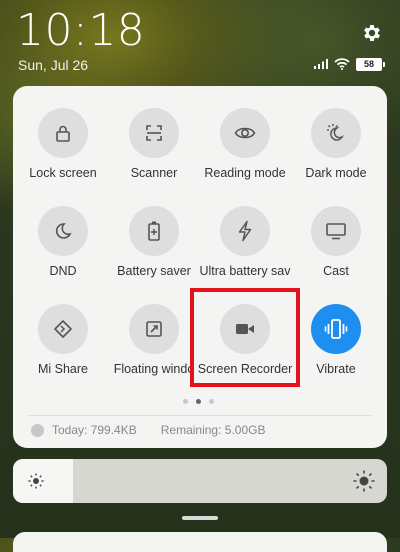  What do you see at coordinates (336, 173) in the screenshot?
I see `tile-label: Dark mode` at bounding box center [336, 173].